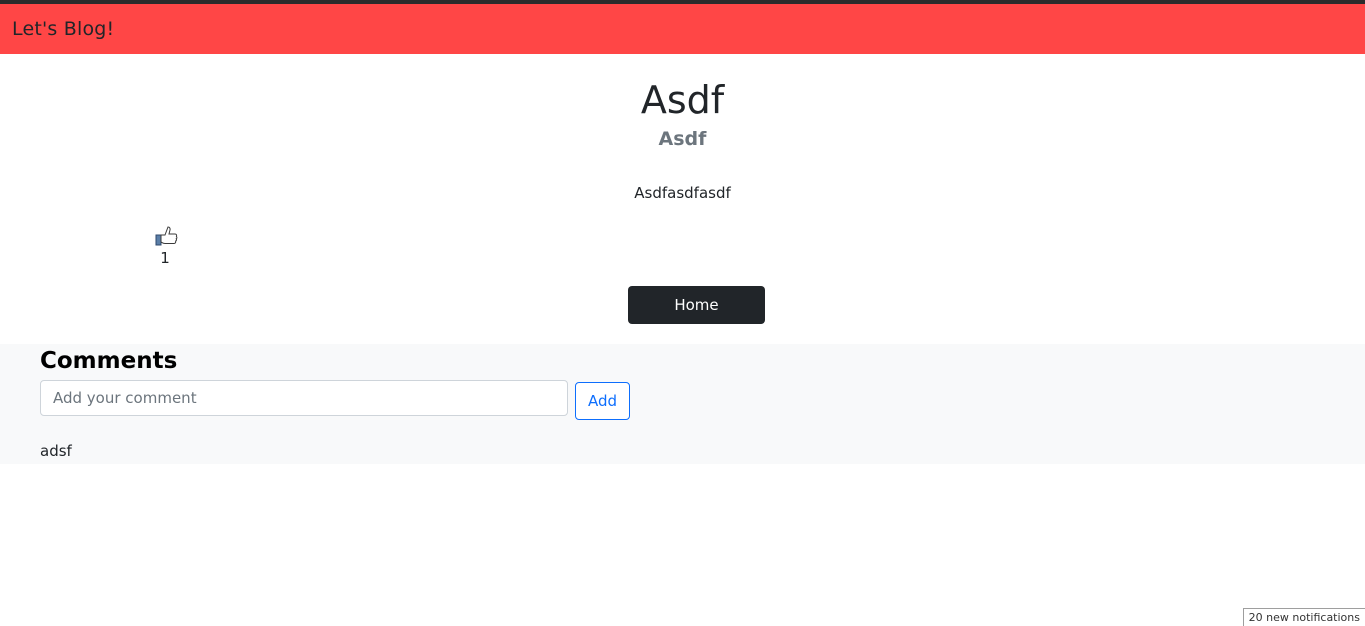 The height and width of the screenshot is (626, 1365). I want to click on notifications-badge: 20 new notifications, so click(1303, 617).